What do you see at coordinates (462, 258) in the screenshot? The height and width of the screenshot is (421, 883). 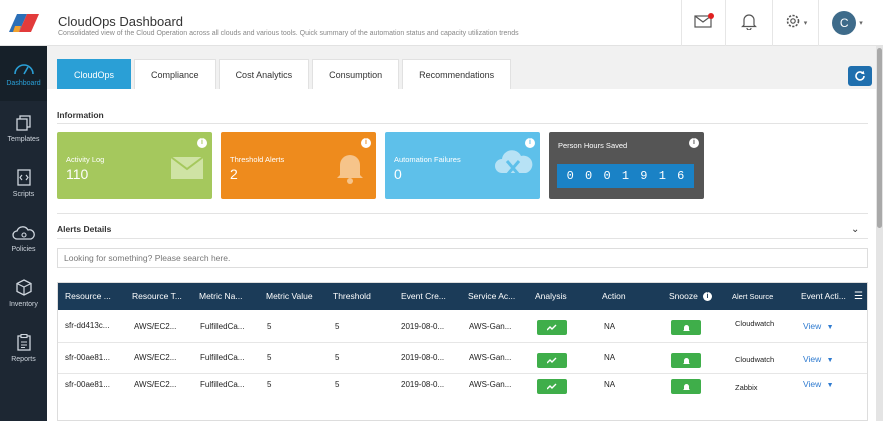 I see `search-input` at bounding box center [462, 258].